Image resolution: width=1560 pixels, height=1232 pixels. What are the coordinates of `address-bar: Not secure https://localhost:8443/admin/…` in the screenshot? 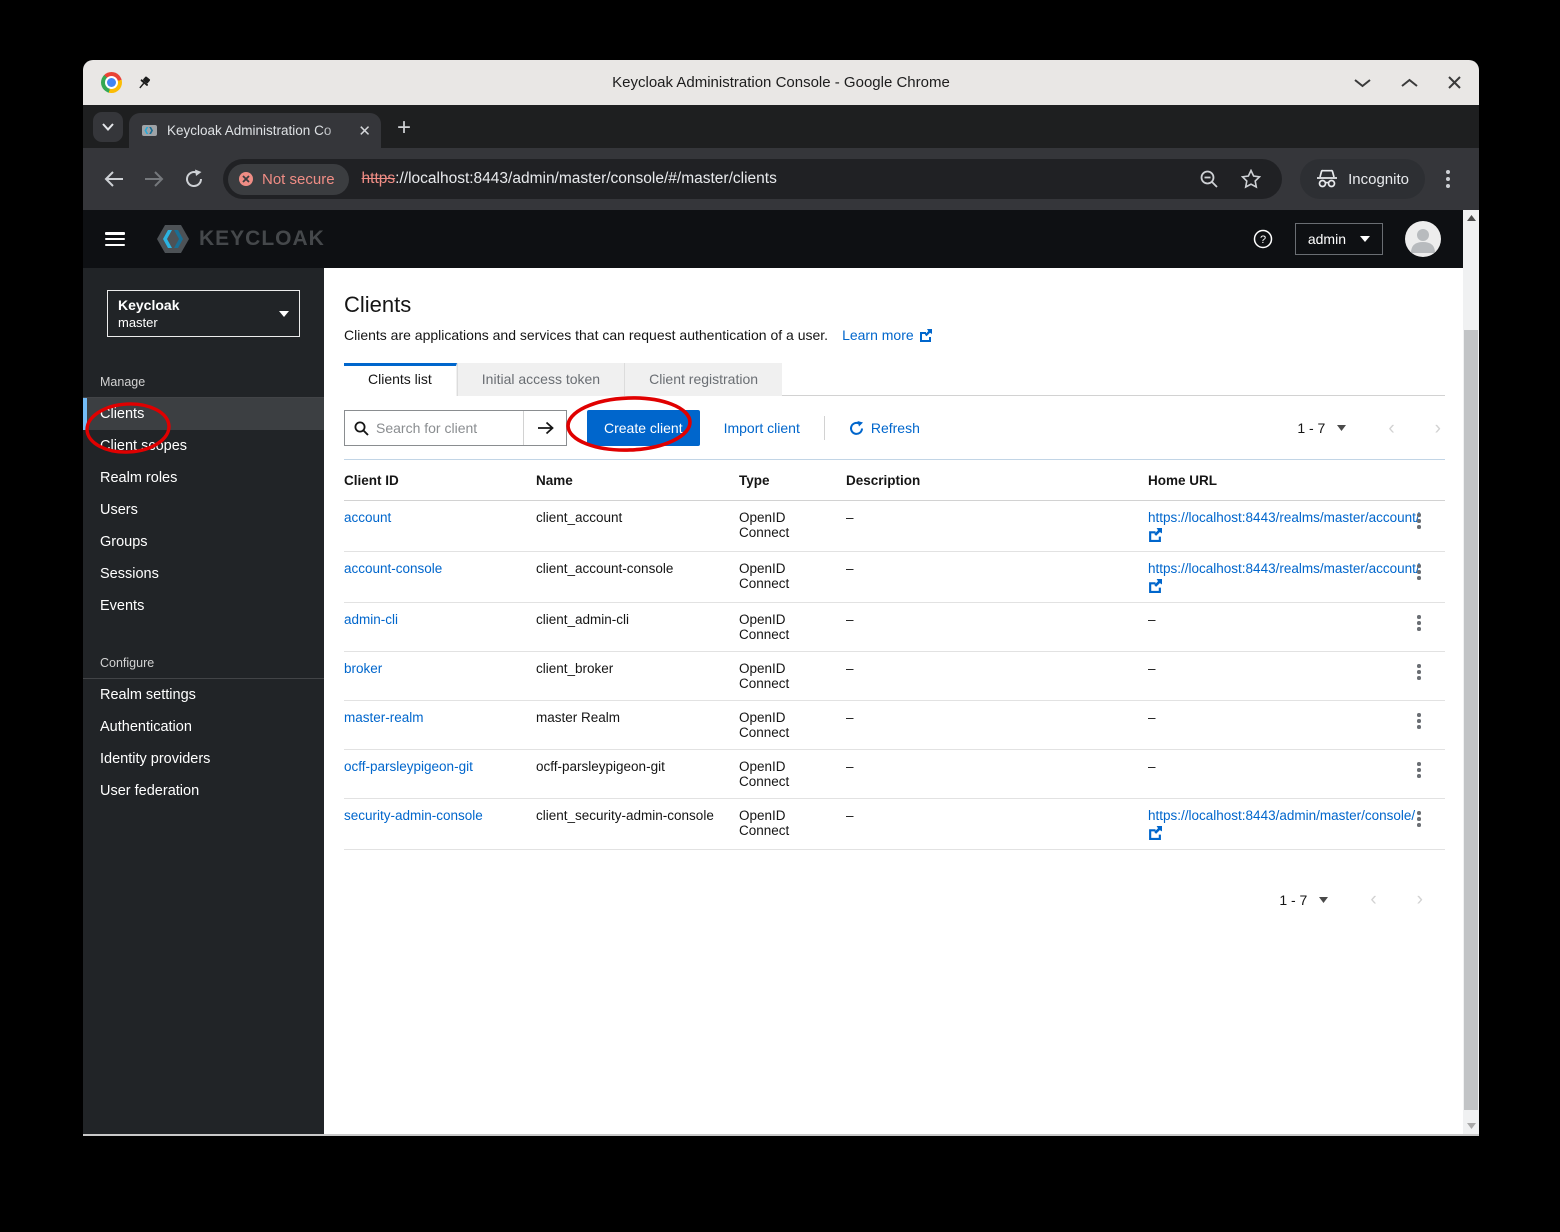 It's located at (753, 179).